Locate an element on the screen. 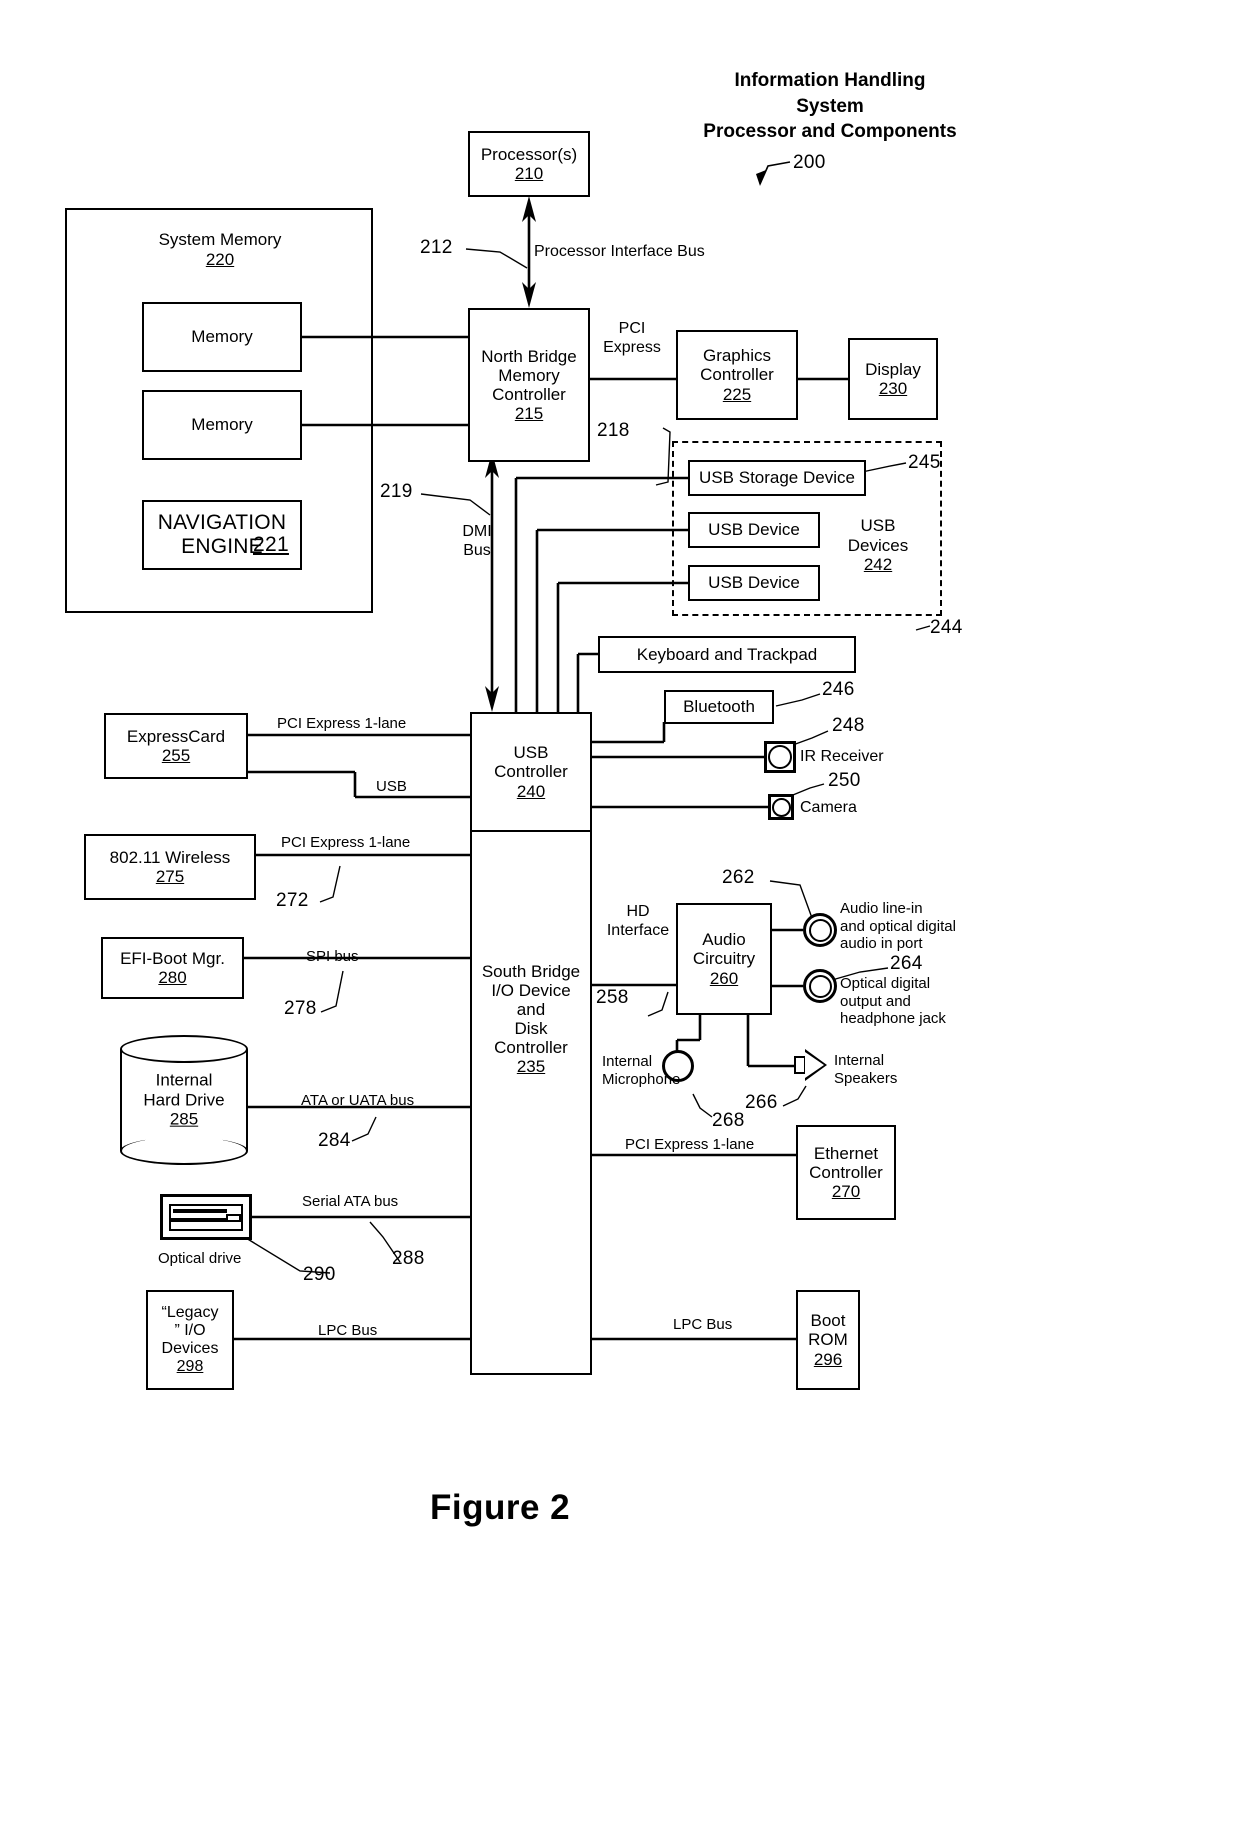 The image size is (1240, 1845). ir-receiver-inner-circle is located at coordinates (780, 757).